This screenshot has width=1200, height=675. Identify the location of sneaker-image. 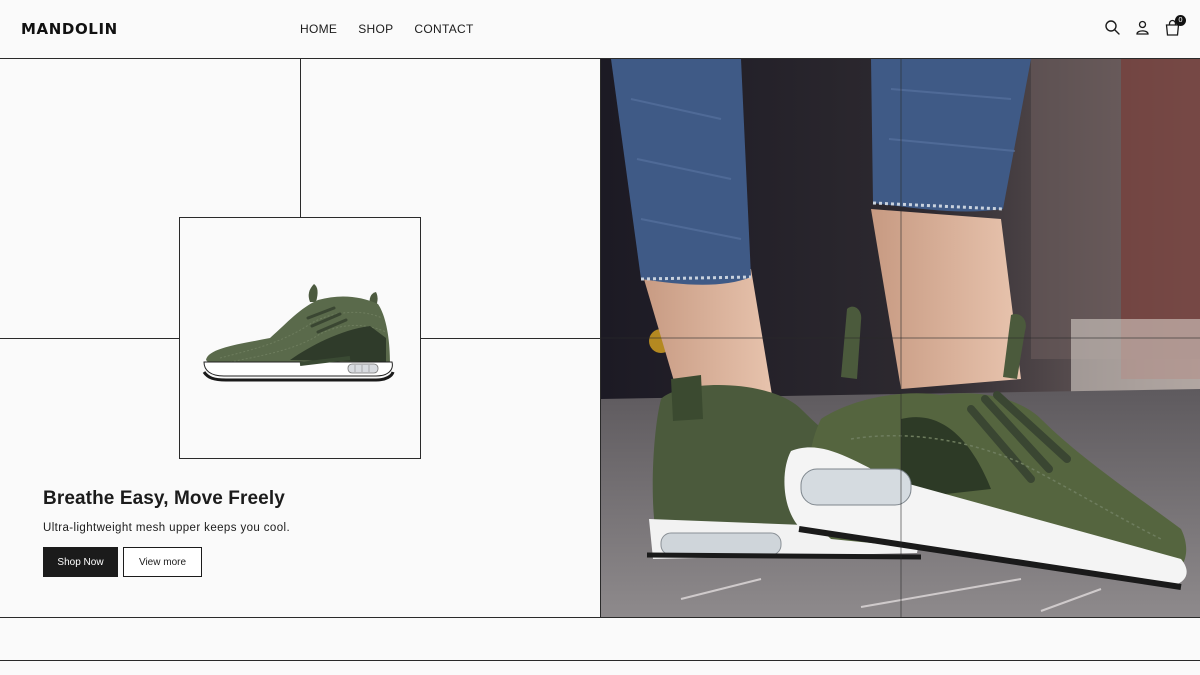
(298, 333).